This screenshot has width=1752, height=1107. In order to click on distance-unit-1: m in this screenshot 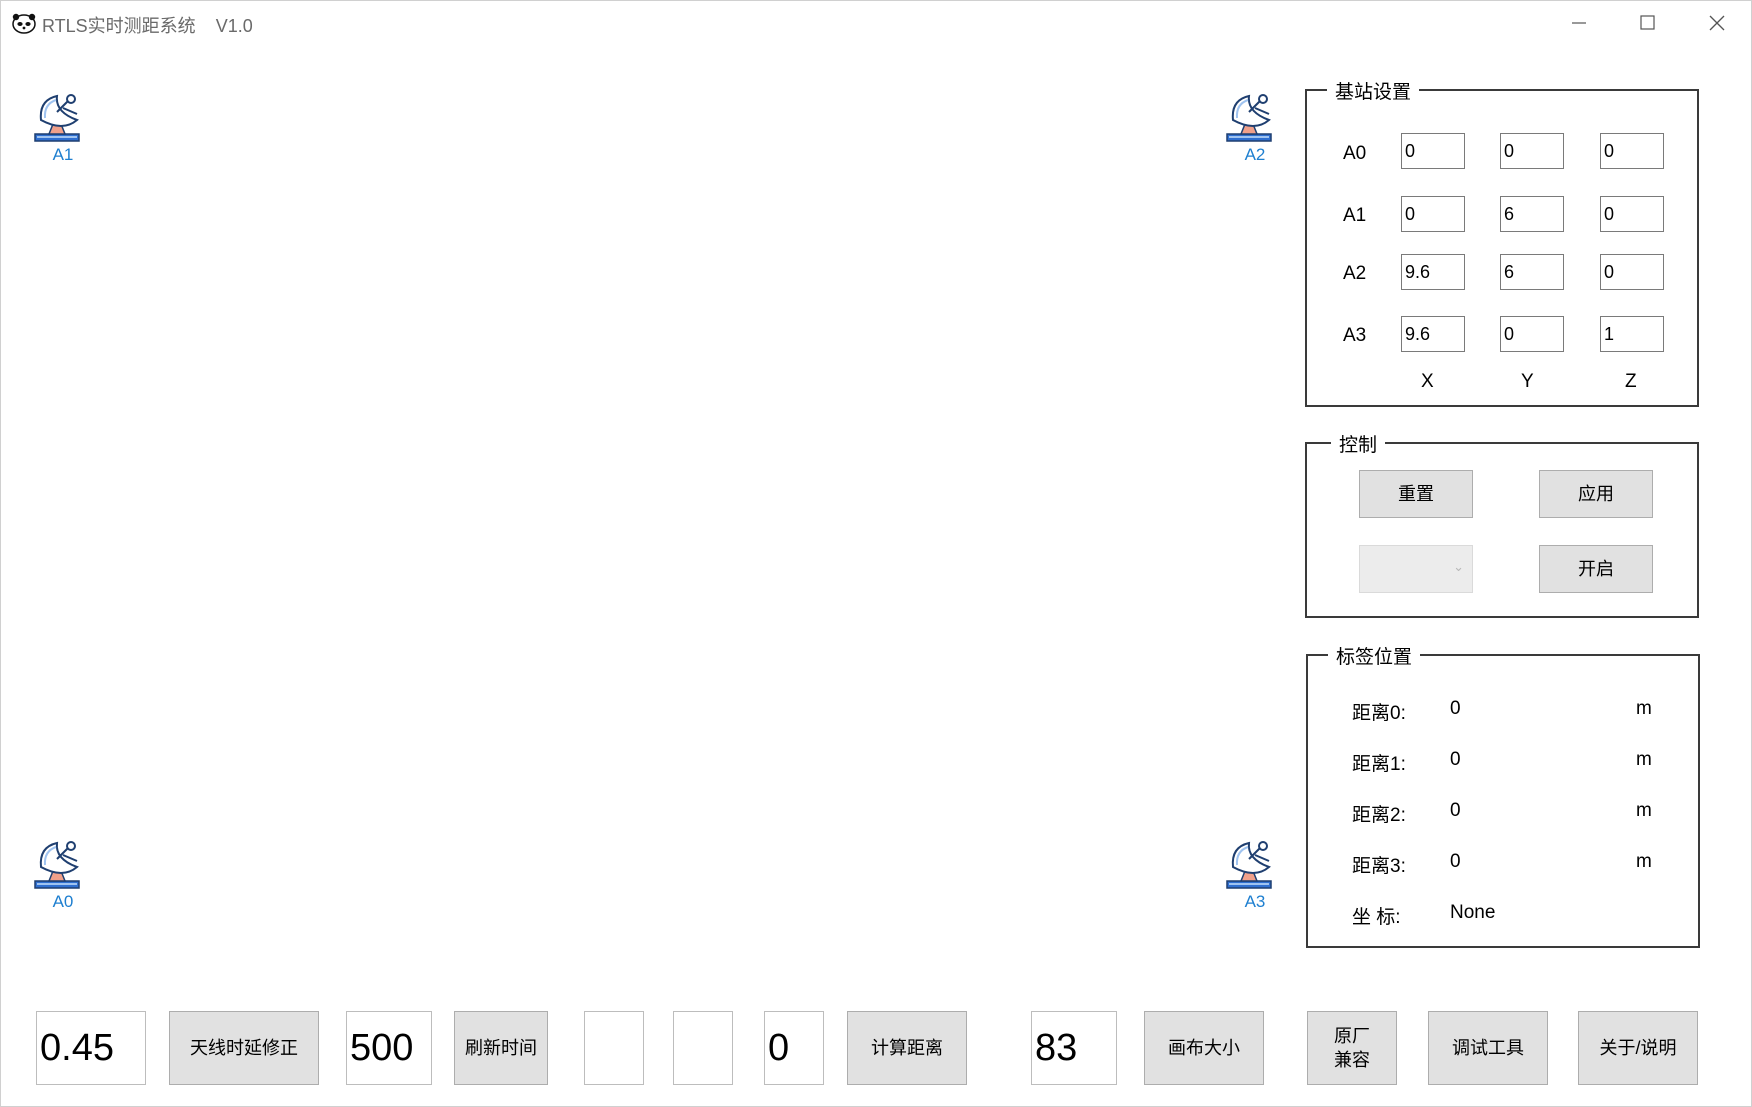, I will do `click(1644, 759)`.